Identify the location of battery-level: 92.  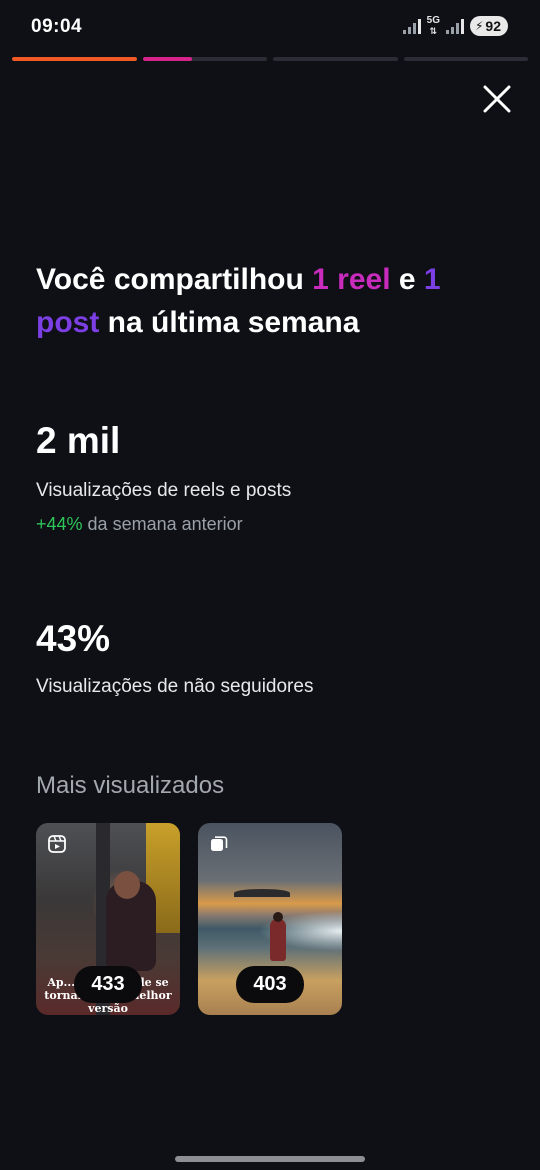
(493, 26).